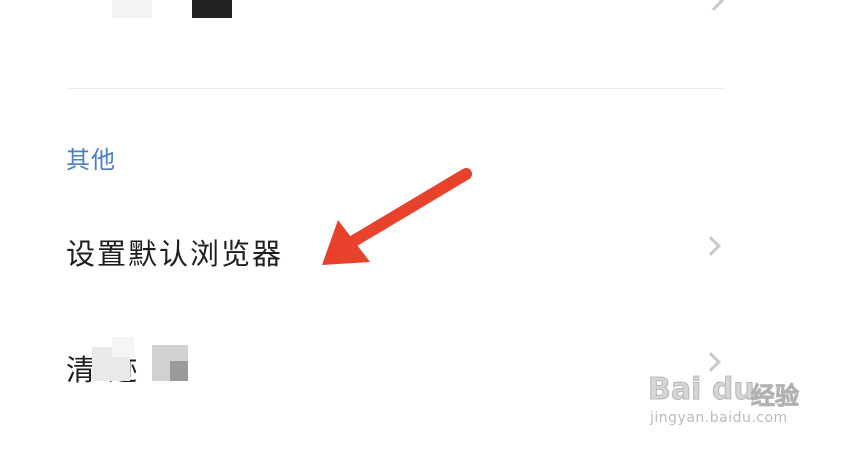 The height and width of the screenshot is (450, 846). I want to click on watermark-url: jingyan.baidu.com, so click(719, 418).